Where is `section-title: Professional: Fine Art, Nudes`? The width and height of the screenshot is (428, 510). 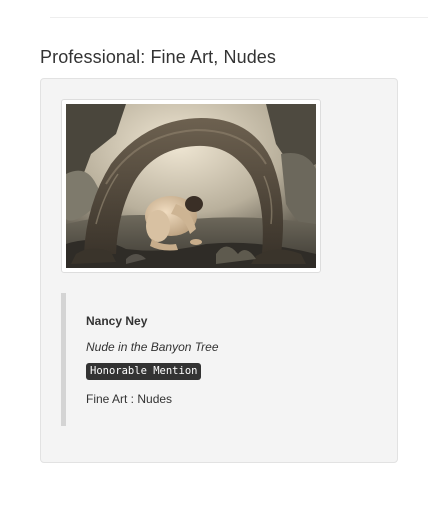 section-title: Professional: Fine Art, Nudes is located at coordinates (158, 57).